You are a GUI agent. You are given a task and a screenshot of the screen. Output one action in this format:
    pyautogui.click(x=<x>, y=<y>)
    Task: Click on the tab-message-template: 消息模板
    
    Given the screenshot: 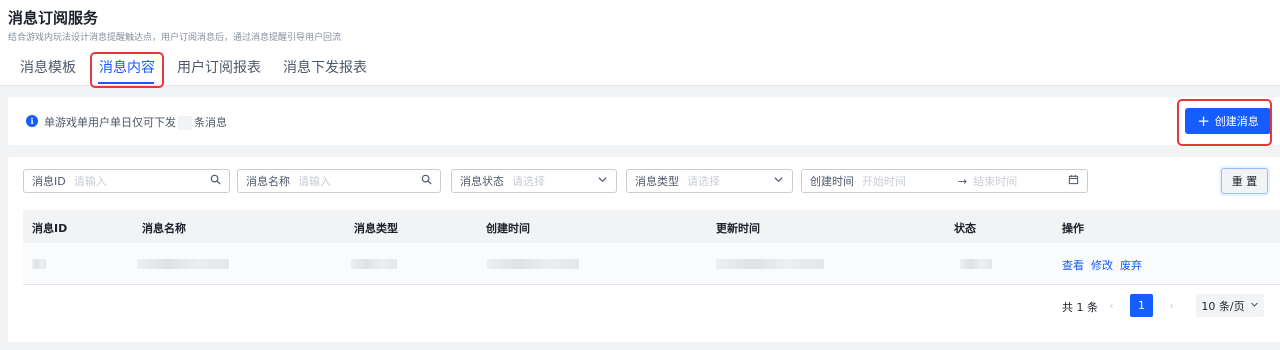 What is the action you would take?
    pyautogui.click(x=48, y=67)
    